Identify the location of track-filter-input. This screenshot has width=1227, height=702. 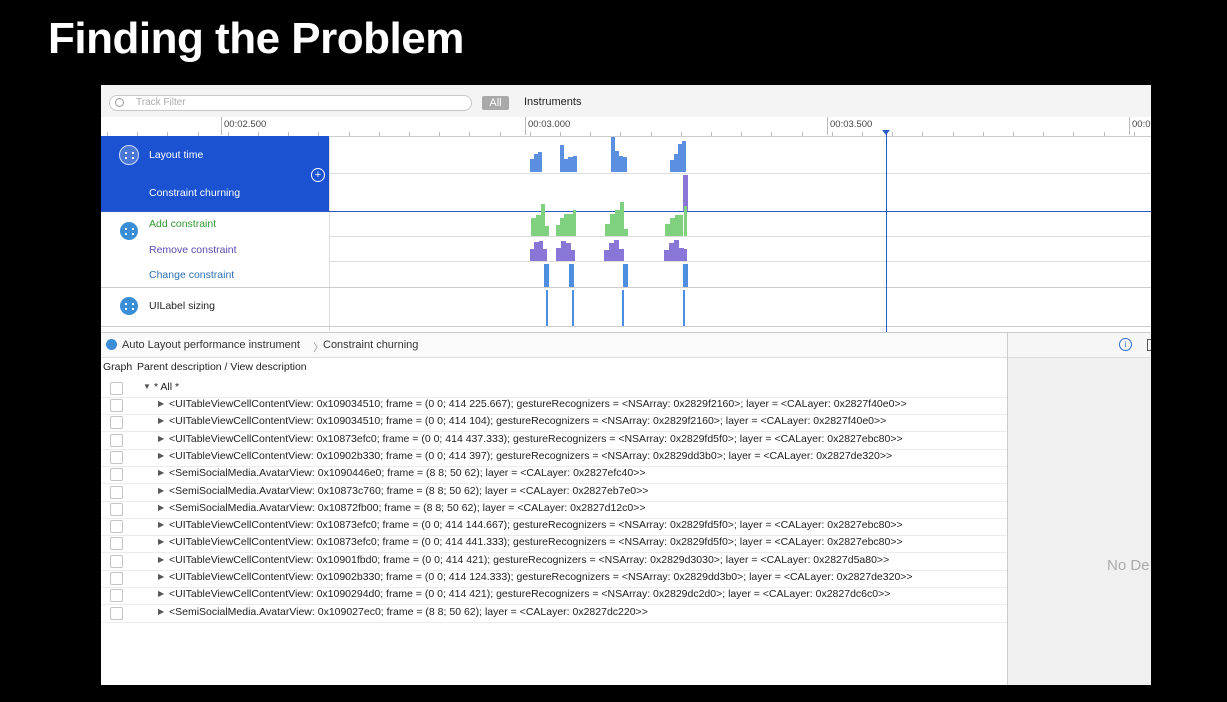
(296, 102).